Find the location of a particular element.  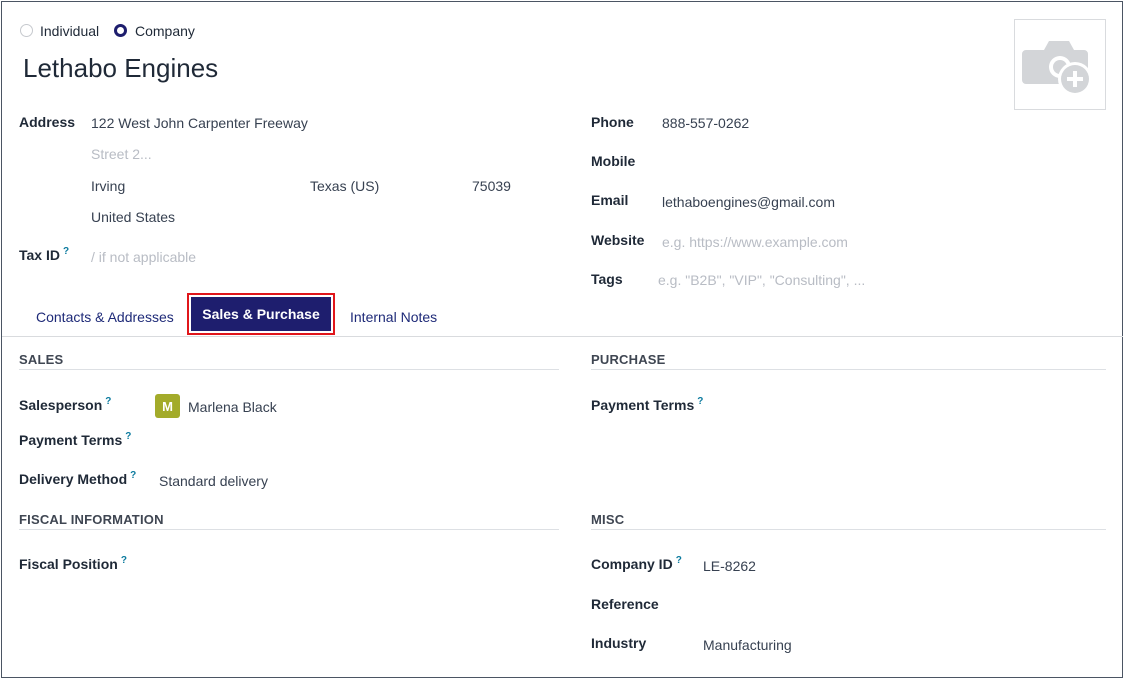

tab-sales-purchase-label: Sales & Purchase is located at coordinates (261, 314).